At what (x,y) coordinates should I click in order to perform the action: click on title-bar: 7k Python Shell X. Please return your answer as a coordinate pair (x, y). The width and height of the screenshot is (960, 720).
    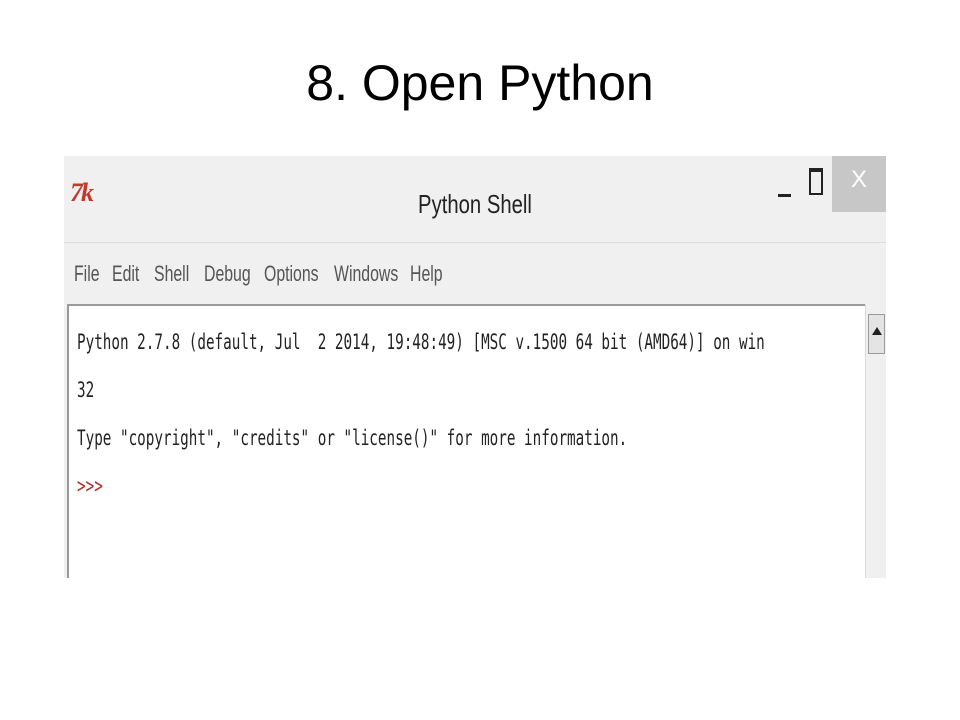
    Looking at the image, I should click on (475, 199).